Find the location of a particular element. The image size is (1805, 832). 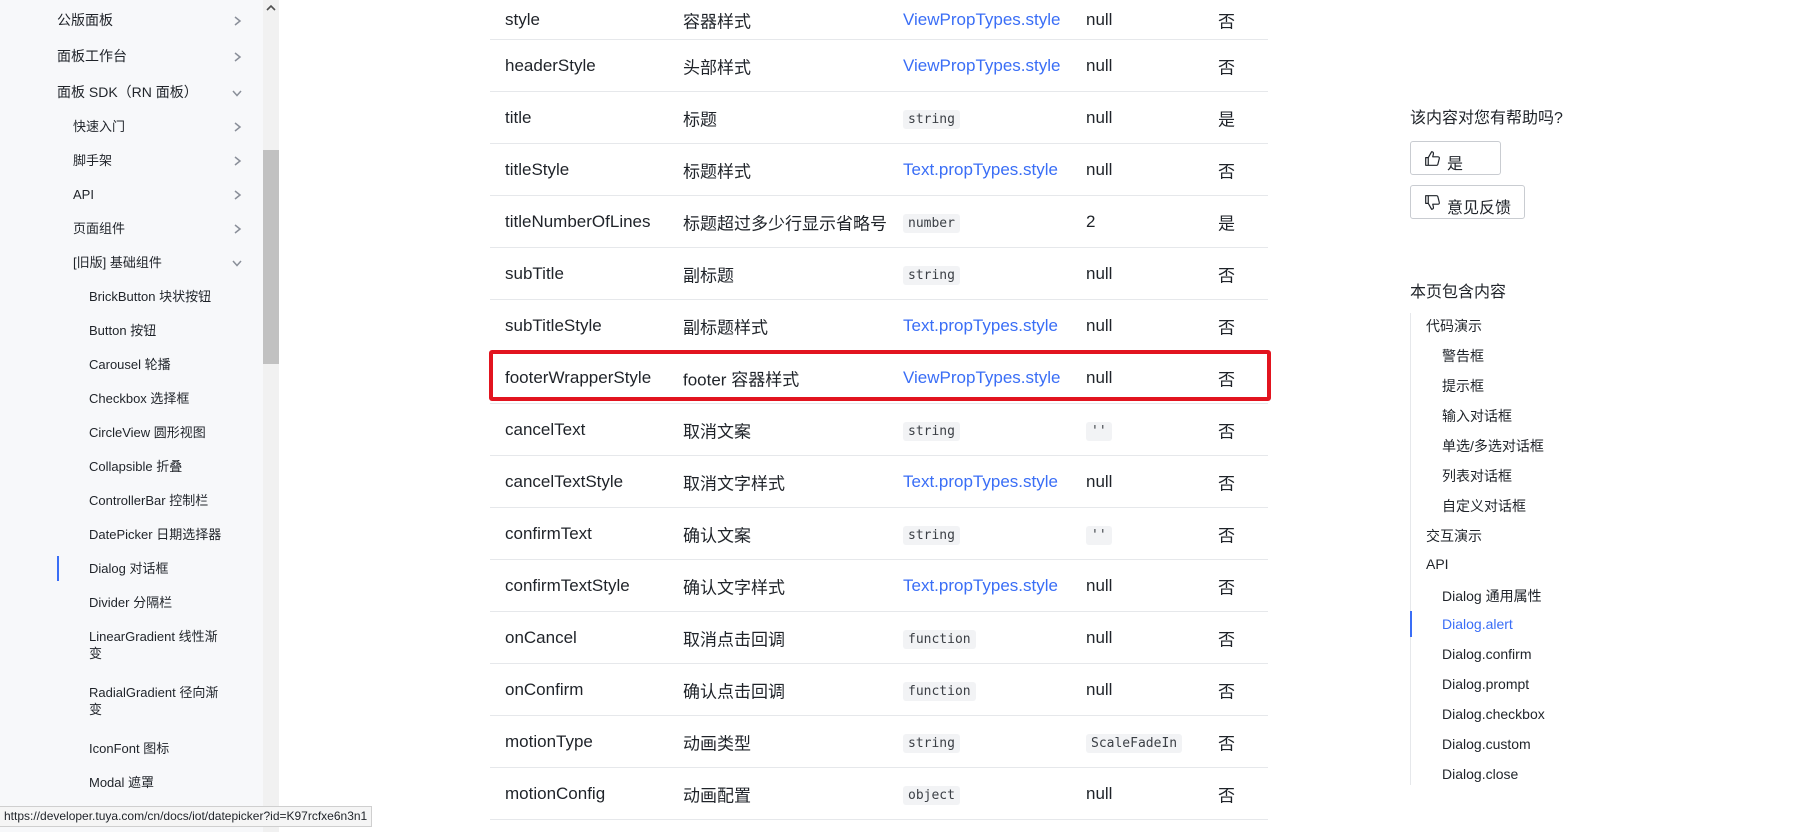

sidebar-item-carousel: Carousel 轮播 is located at coordinates (131, 364).